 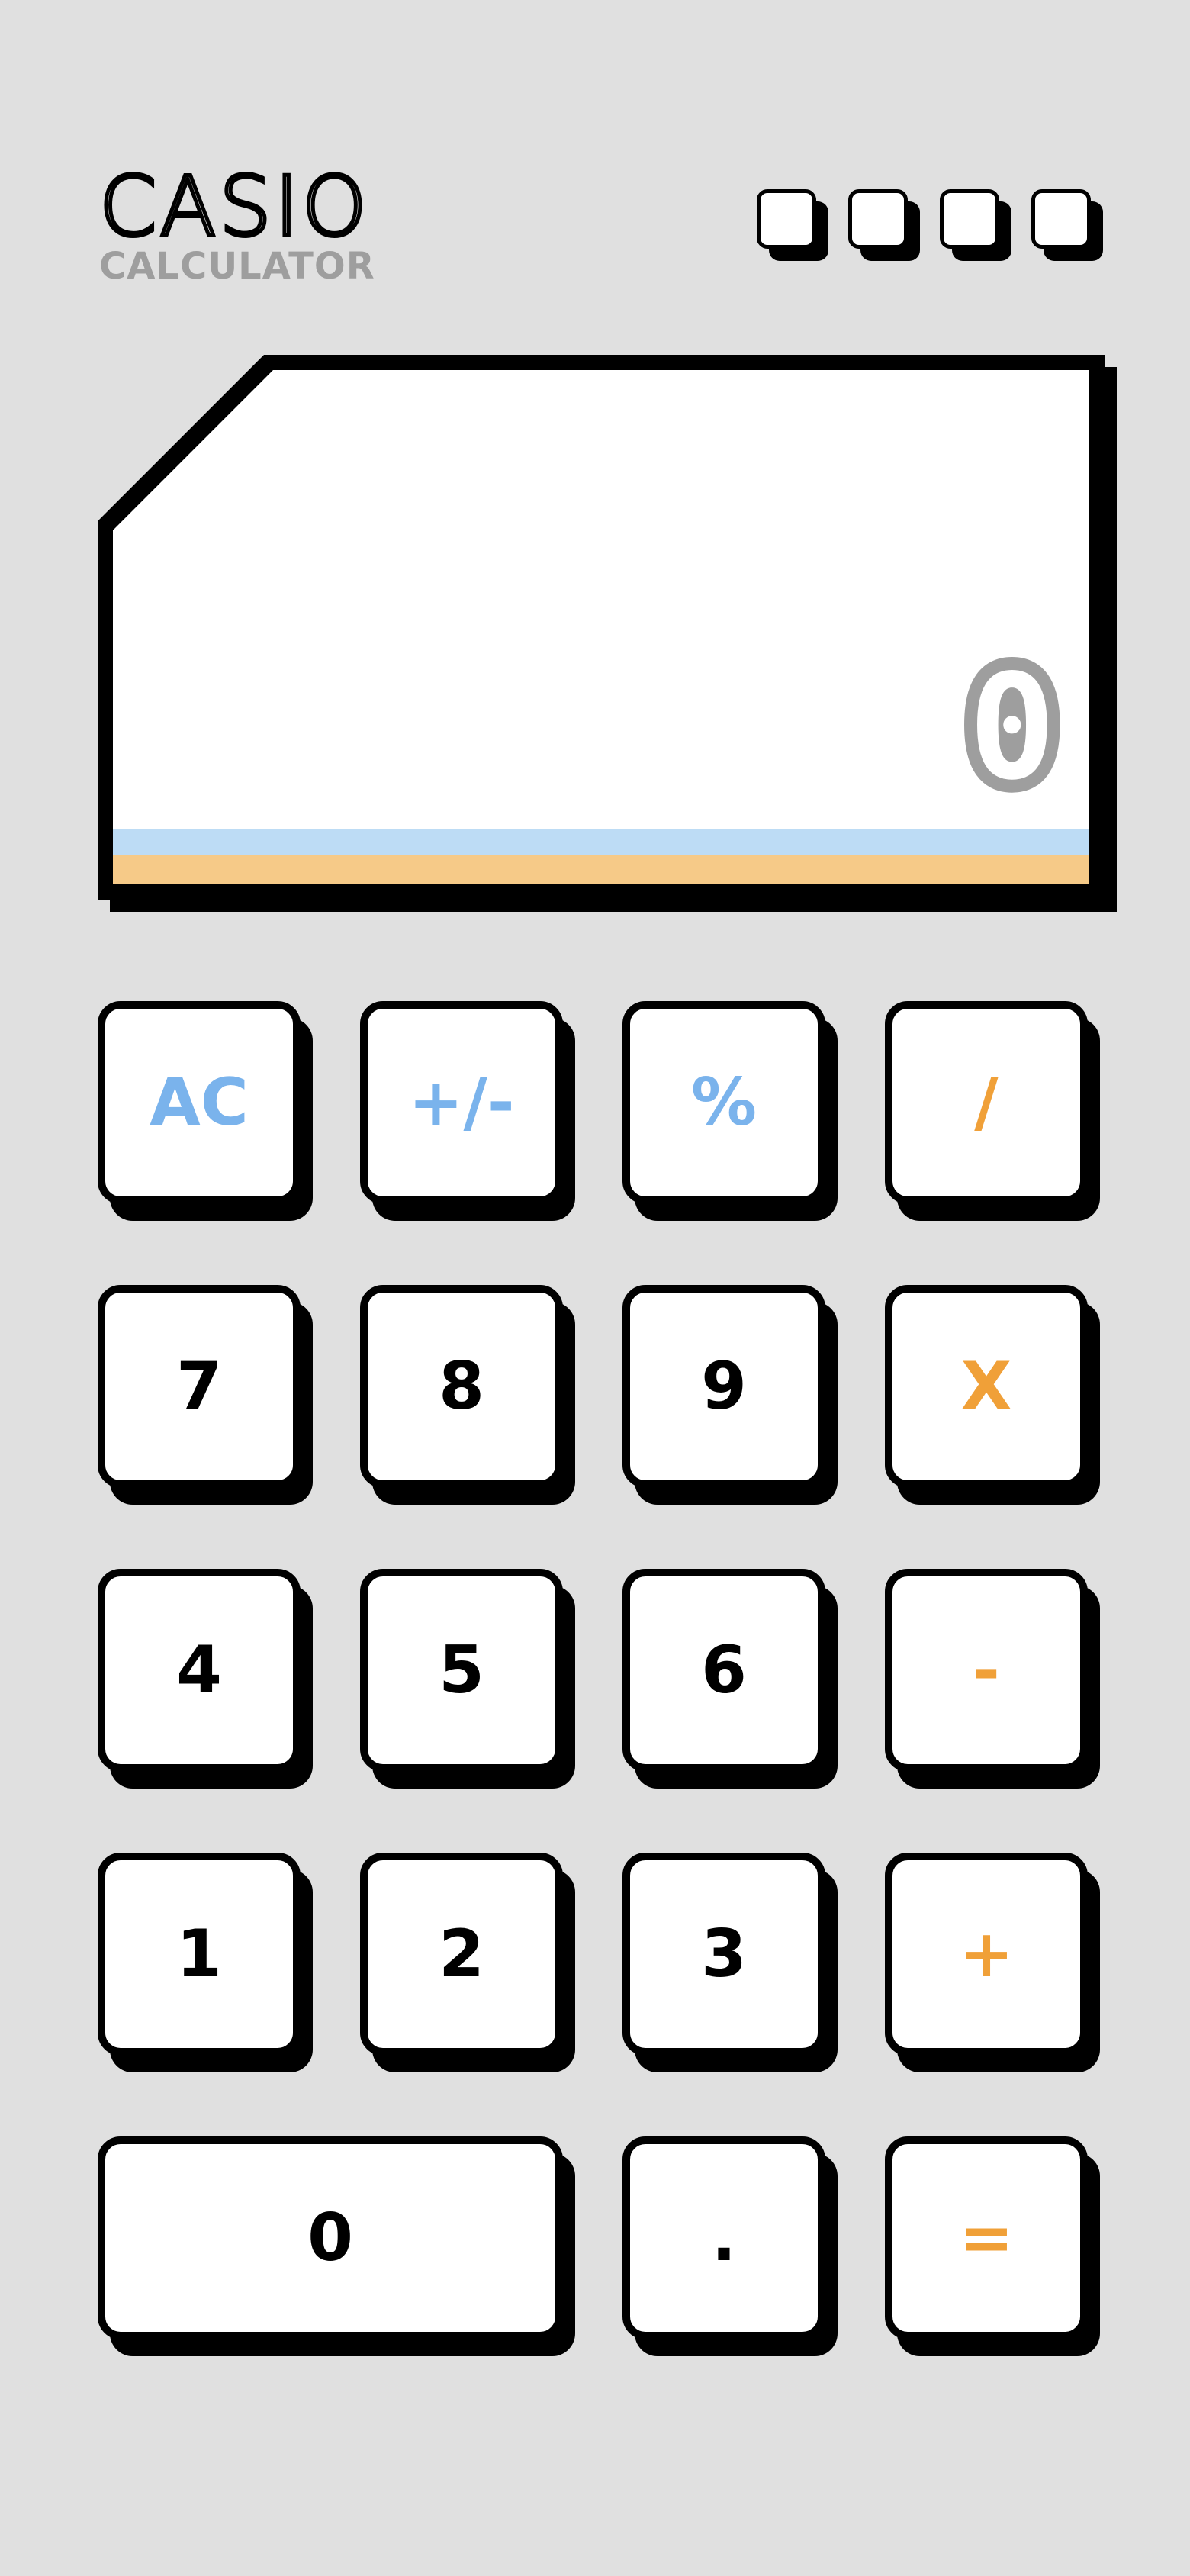 What do you see at coordinates (601, 842) in the screenshot?
I see `display-stripe-blue` at bounding box center [601, 842].